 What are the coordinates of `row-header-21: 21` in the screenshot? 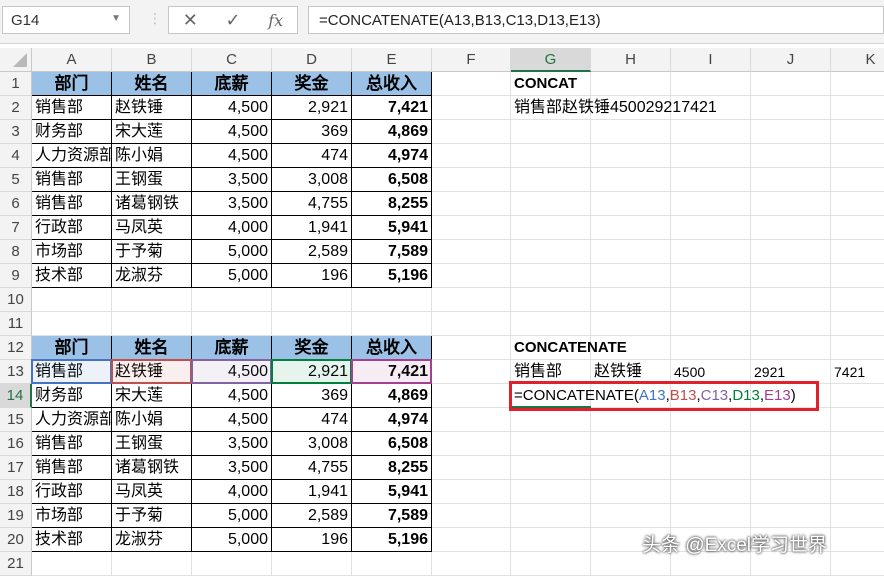 It's located at (16, 564).